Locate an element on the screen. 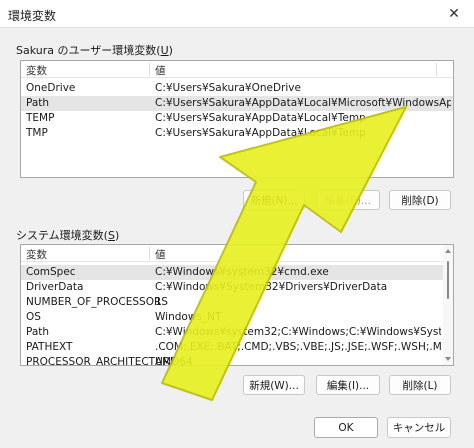  table-row: TMP C:¥Users¥Sakura¥AppData¥Local¥Temp is located at coordinates (237, 133).